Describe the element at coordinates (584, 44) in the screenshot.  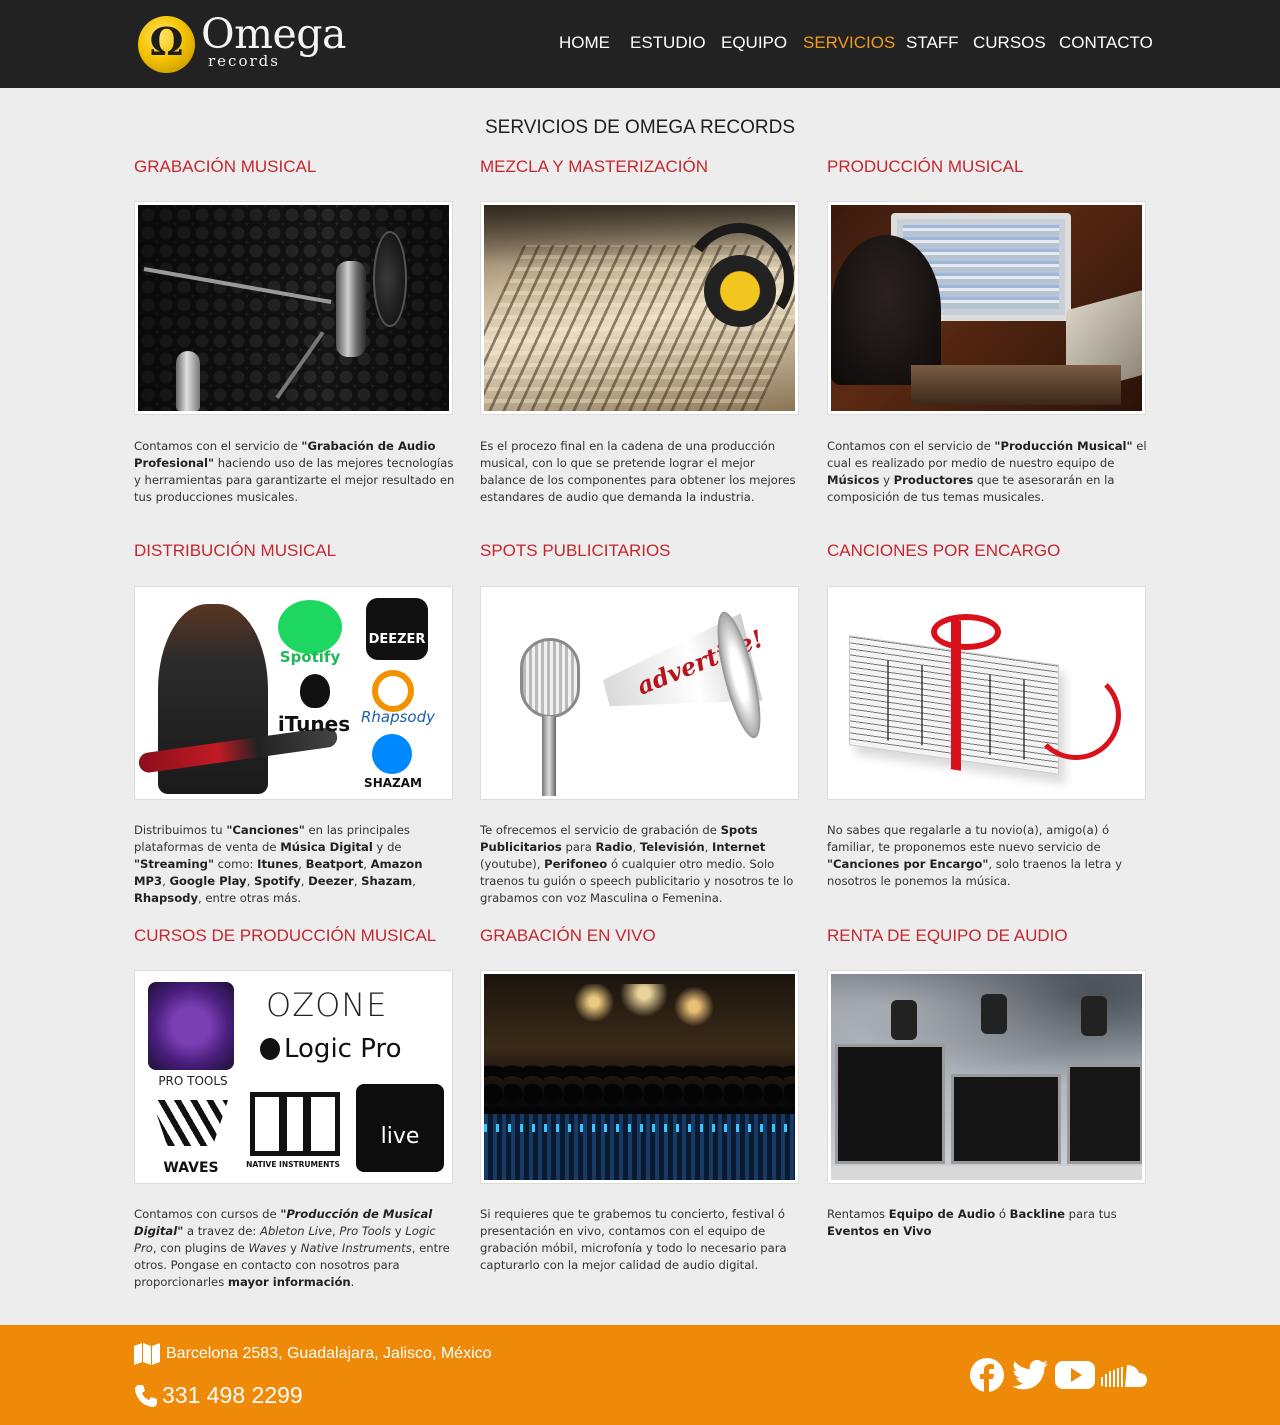
I see `nav-home: HOME` at that location.